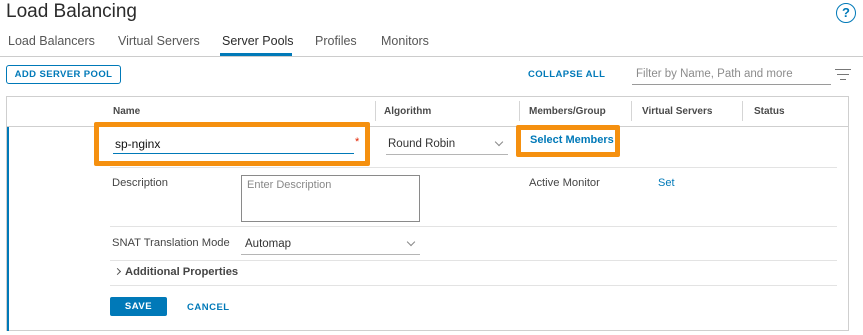 This screenshot has height=335, width=863. What do you see at coordinates (182, 272) in the screenshot?
I see `additional-properties-label: Additional Properties` at bounding box center [182, 272].